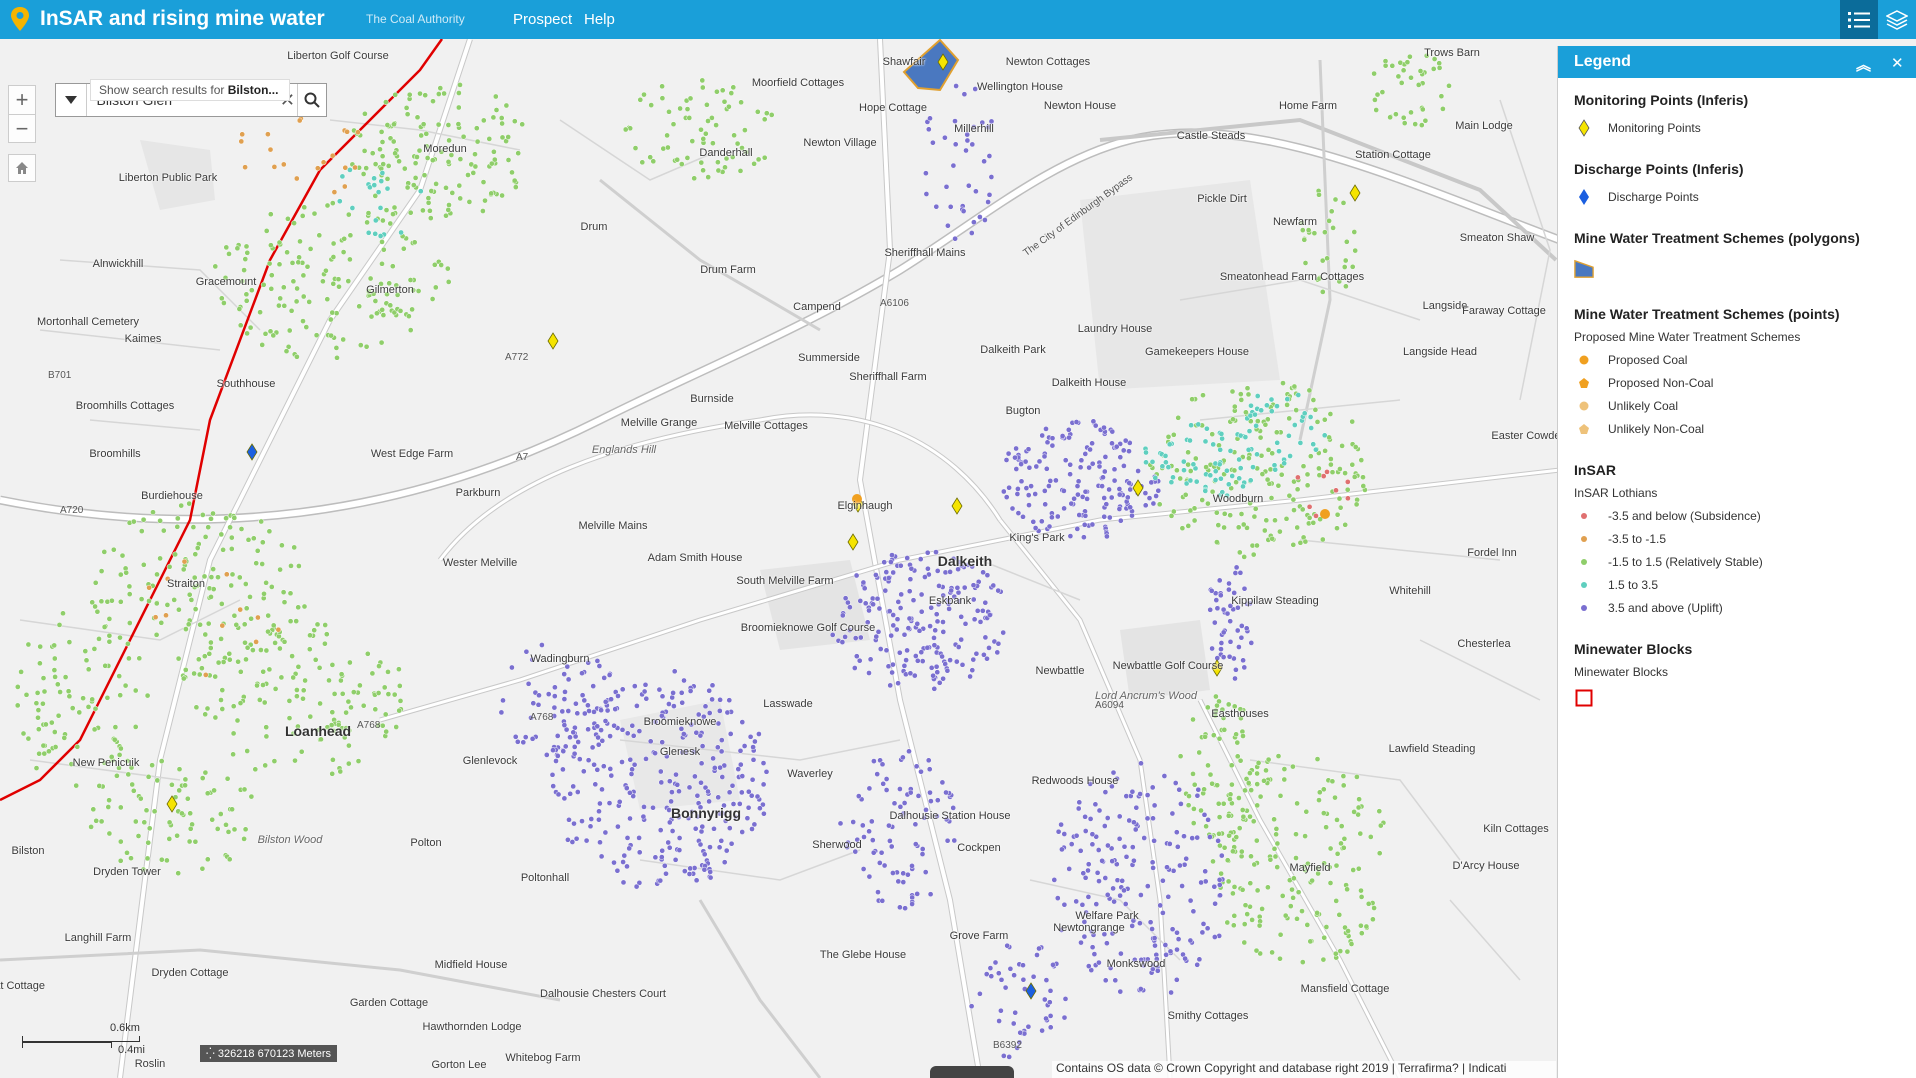 Image resolution: width=1916 pixels, height=1078 pixels. What do you see at coordinates (1661, 100) in the screenshot?
I see `legend-section-title: Monitoring Points (Inferis)` at bounding box center [1661, 100].